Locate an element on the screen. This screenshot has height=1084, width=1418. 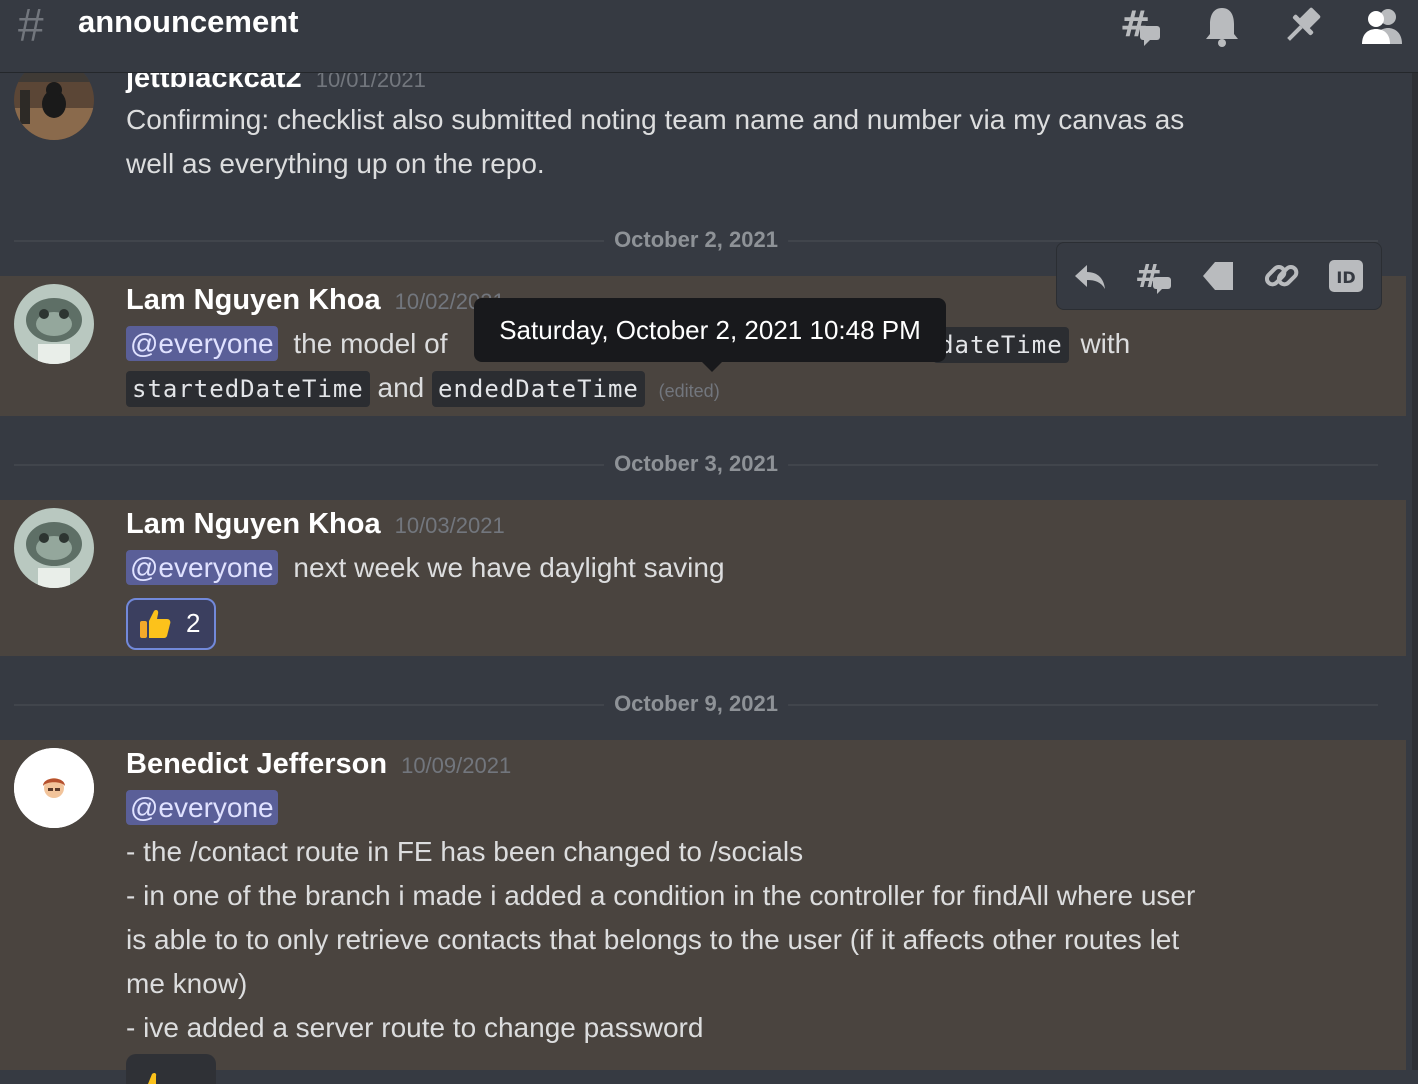
timestamp: 10/09/2021 is located at coordinates (456, 765).